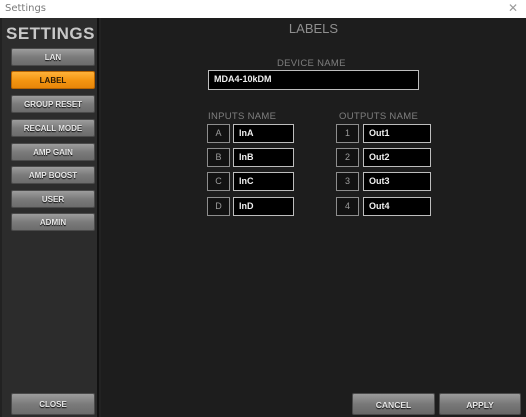 This screenshot has width=526, height=417. Describe the element at coordinates (263, 181) in the screenshot. I see `input-name-c-field: InC` at that location.